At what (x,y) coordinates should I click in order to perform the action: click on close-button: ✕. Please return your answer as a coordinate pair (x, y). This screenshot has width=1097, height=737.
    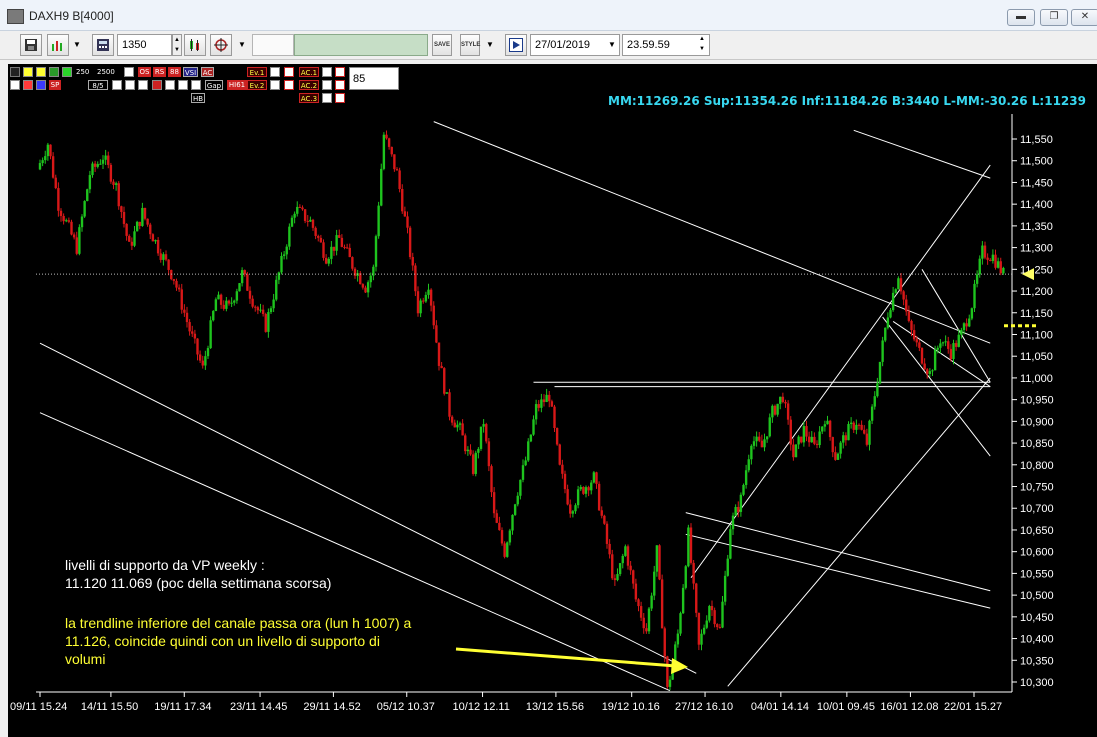
    Looking at the image, I should click on (1084, 17).